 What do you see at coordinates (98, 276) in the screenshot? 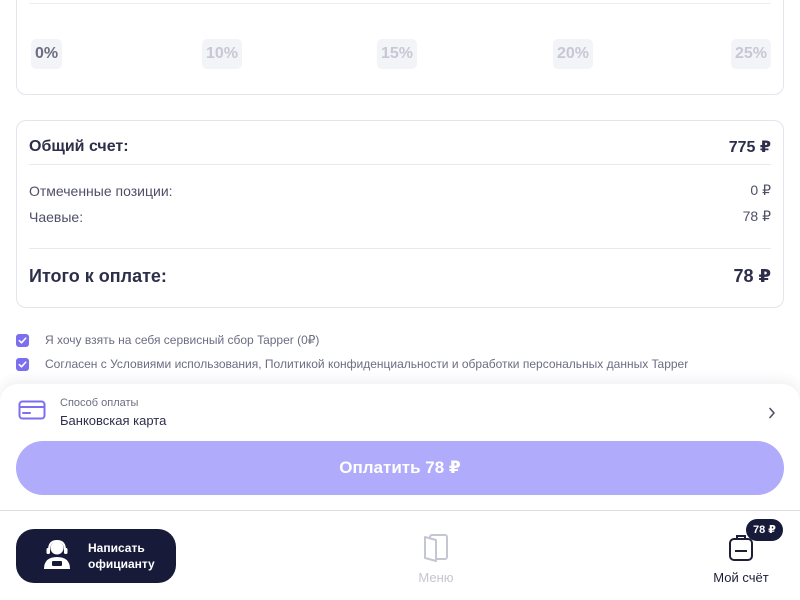
I see `grand-total-label: Итого к оплате:` at bounding box center [98, 276].